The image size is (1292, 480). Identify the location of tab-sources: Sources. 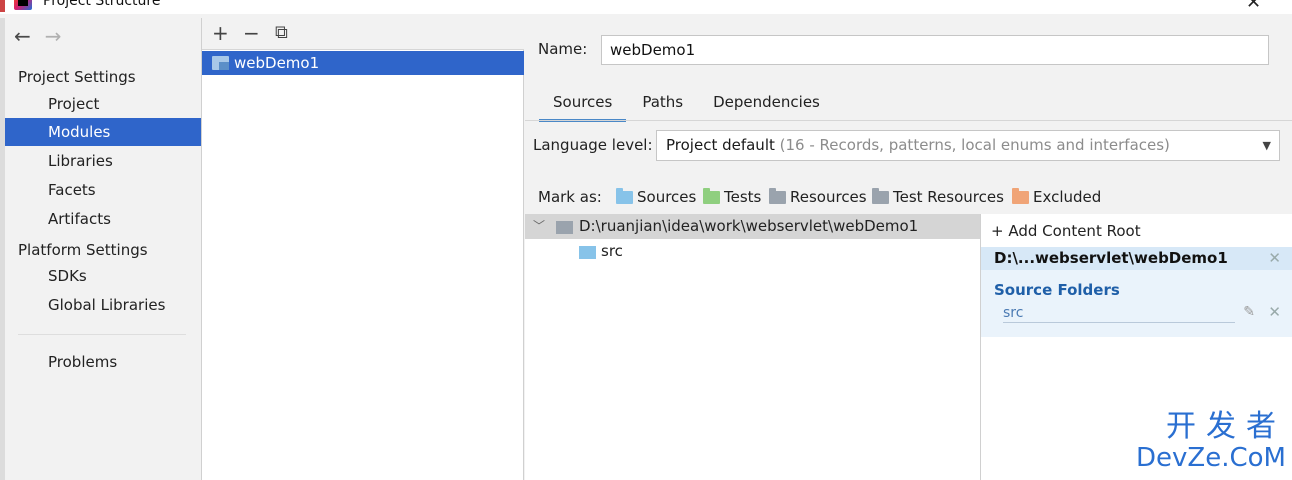
(583, 104).